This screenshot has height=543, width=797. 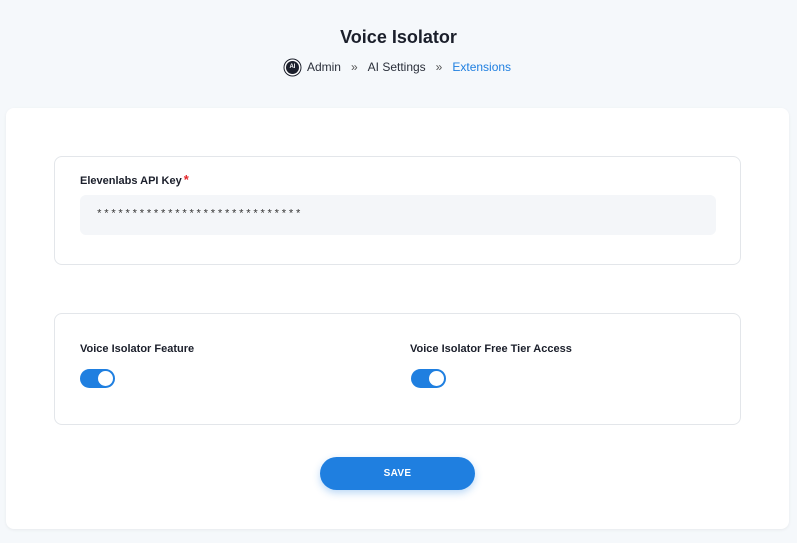 What do you see at coordinates (137, 349) in the screenshot?
I see `voice-isolator-feature-label: Voice Isolator Feature` at bounding box center [137, 349].